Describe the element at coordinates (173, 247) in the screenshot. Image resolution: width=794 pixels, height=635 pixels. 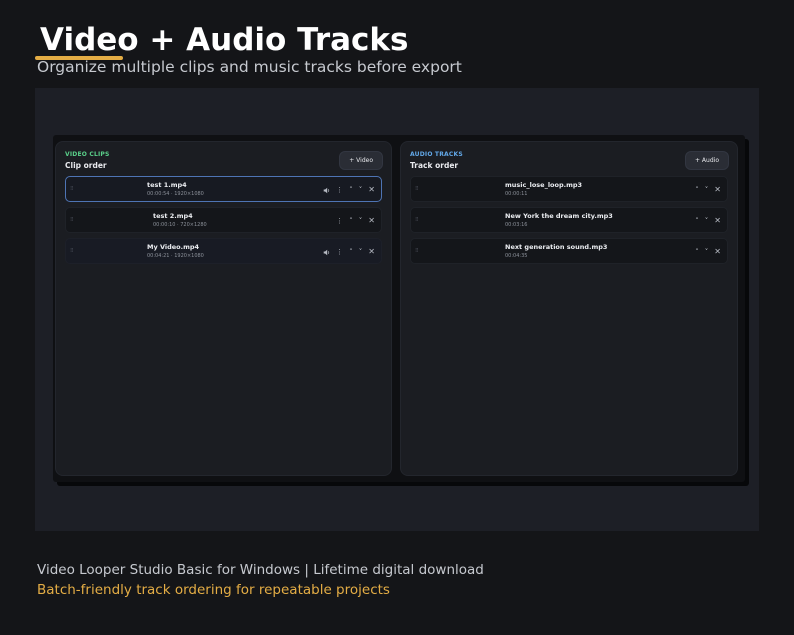
I see `clip-name: My Video.mp4` at that location.